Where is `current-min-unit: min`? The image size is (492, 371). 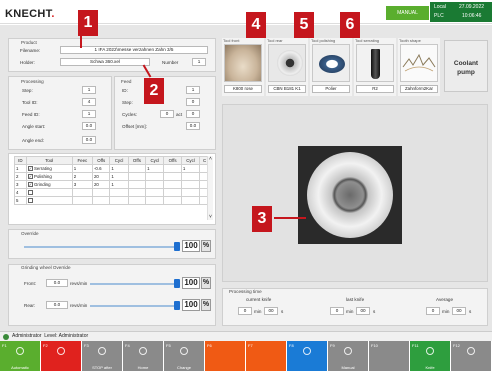
current-min-unit: min is located at coordinates (258, 311).